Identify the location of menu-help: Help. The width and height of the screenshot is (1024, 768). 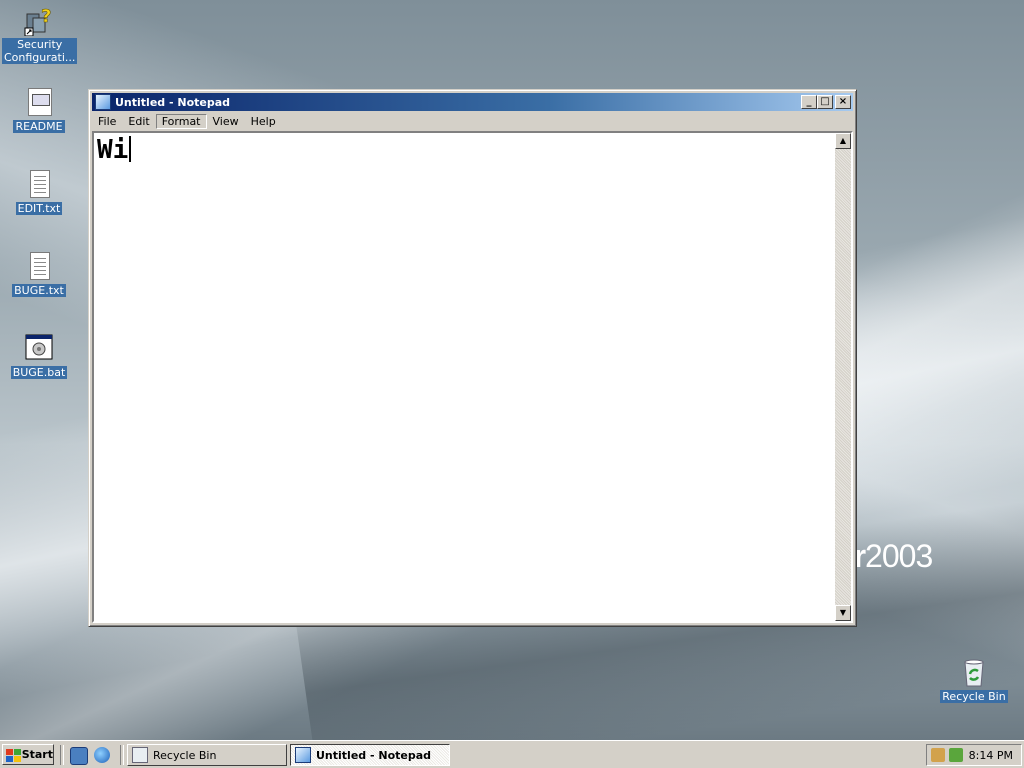
(263, 121).